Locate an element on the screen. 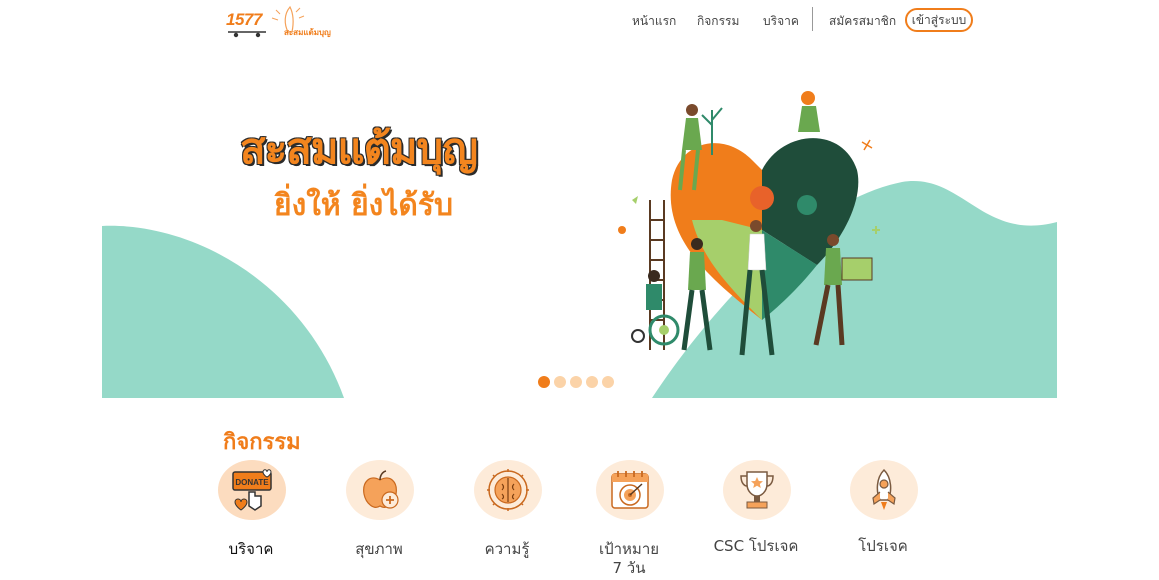  activity-7day-goal-label-line1: เป้าหมาย is located at coordinates (629, 549).